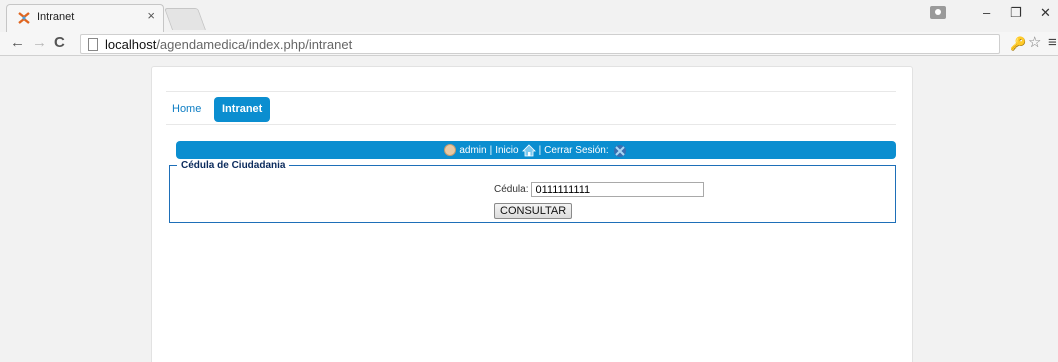 The height and width of the screenshot is (362, 1058). I want to click on nav-home-link: Home, so click(186, 109).